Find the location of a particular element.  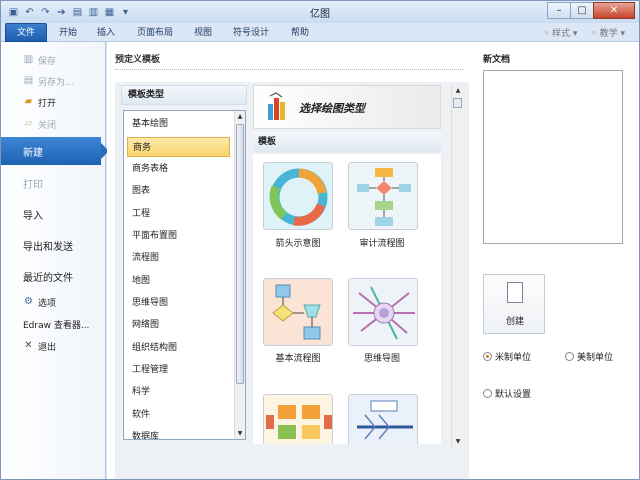

category-item: 组织结构图 is located at coordinates (178, 348).